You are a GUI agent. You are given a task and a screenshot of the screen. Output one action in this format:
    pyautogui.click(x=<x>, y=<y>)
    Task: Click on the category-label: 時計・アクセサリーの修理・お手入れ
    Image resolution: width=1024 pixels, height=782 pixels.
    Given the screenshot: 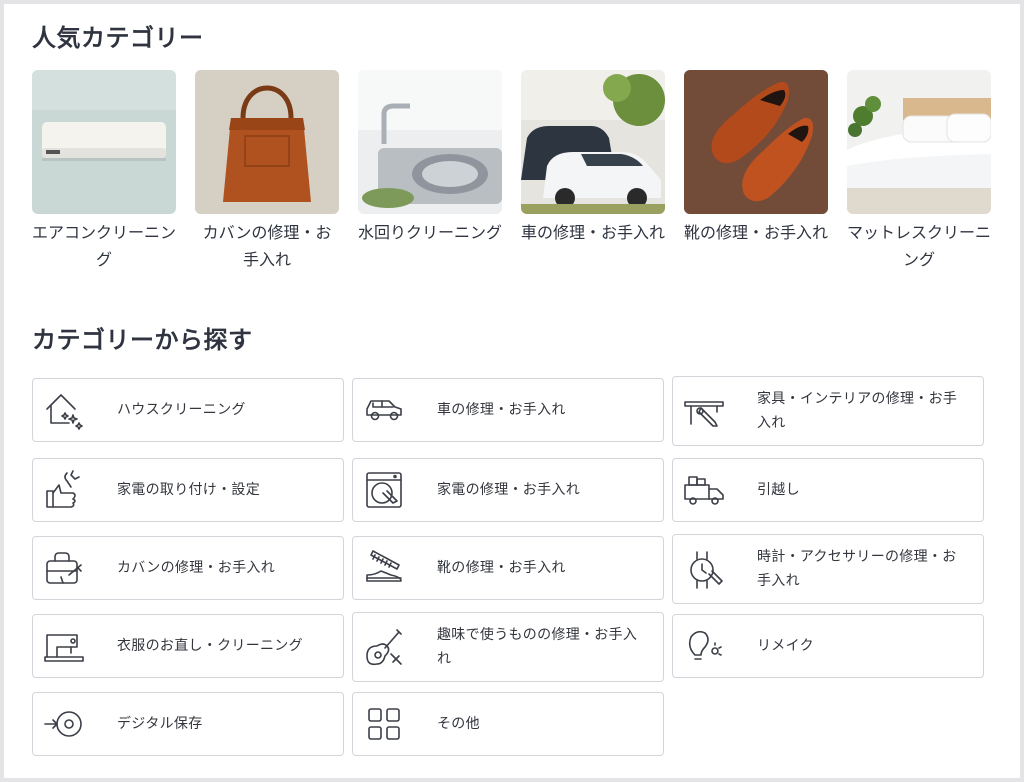 What is the action you would take?
    pyautogui.click(x=857, y=569)
    